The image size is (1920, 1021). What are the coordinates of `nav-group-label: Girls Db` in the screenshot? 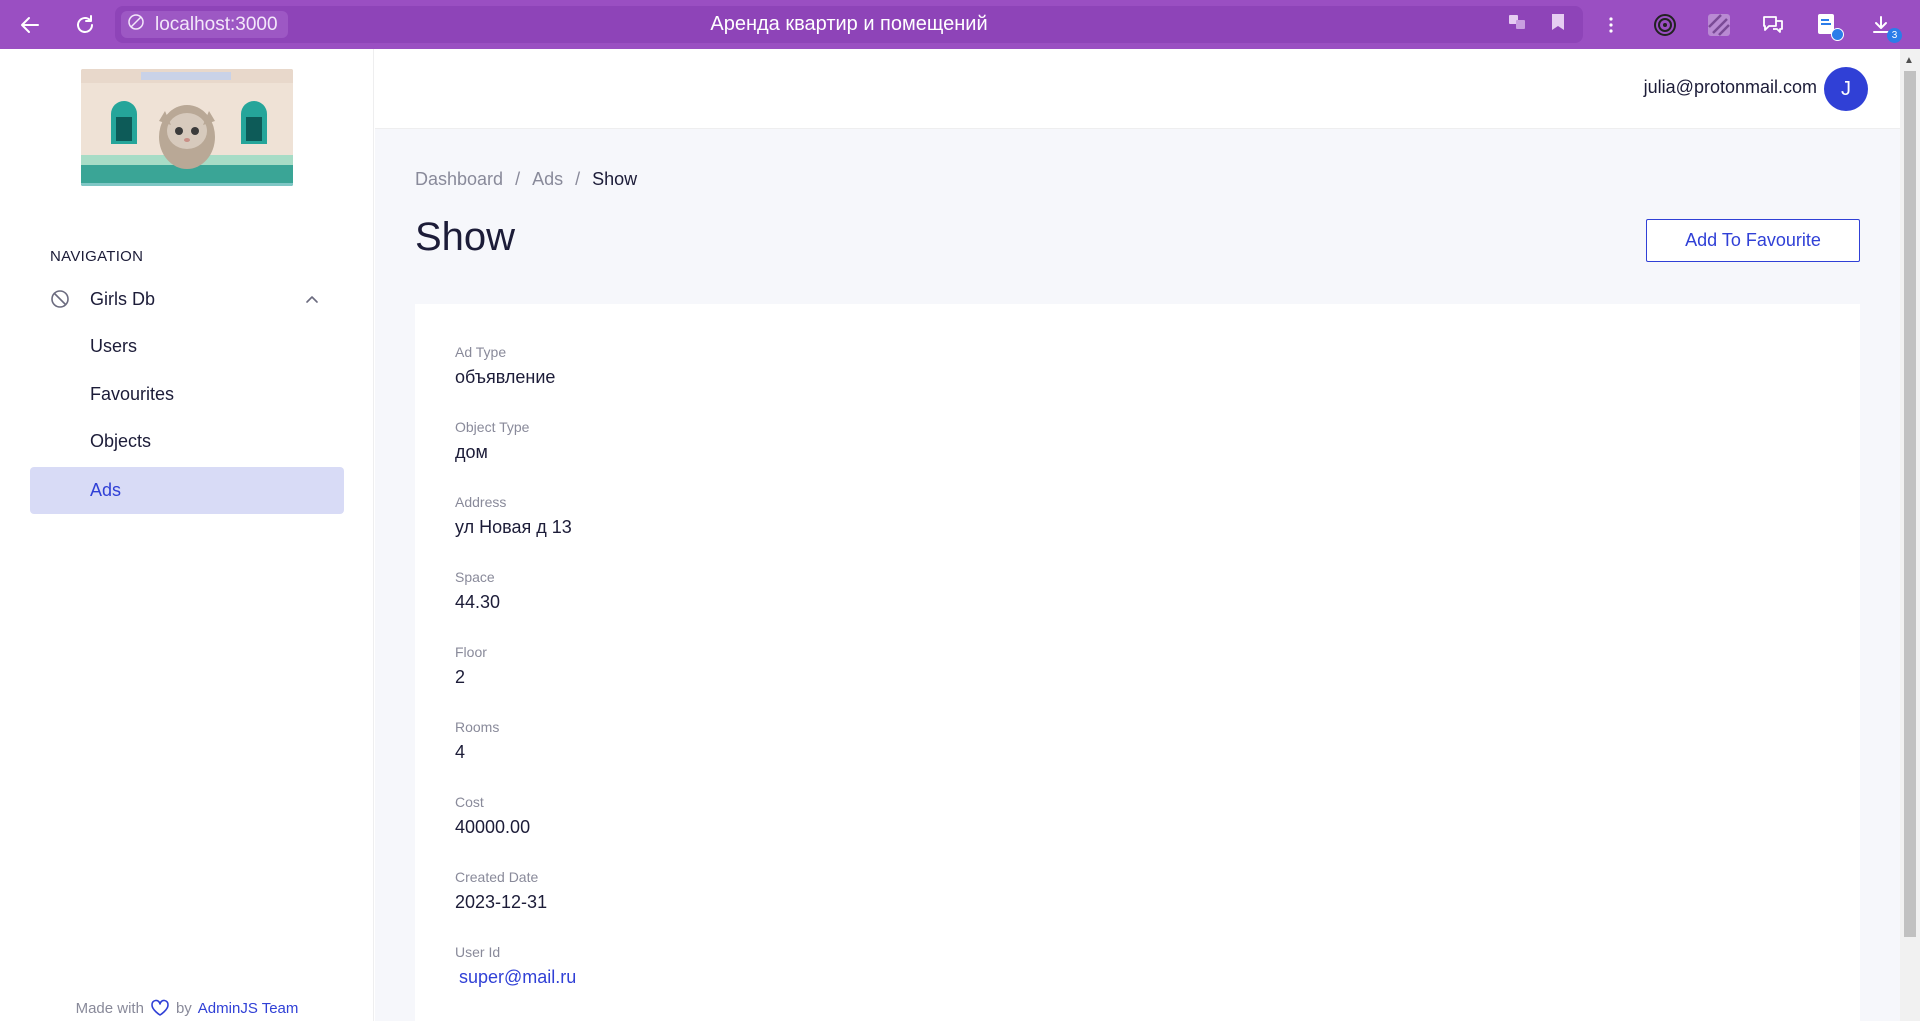 It's located at (123, 298).